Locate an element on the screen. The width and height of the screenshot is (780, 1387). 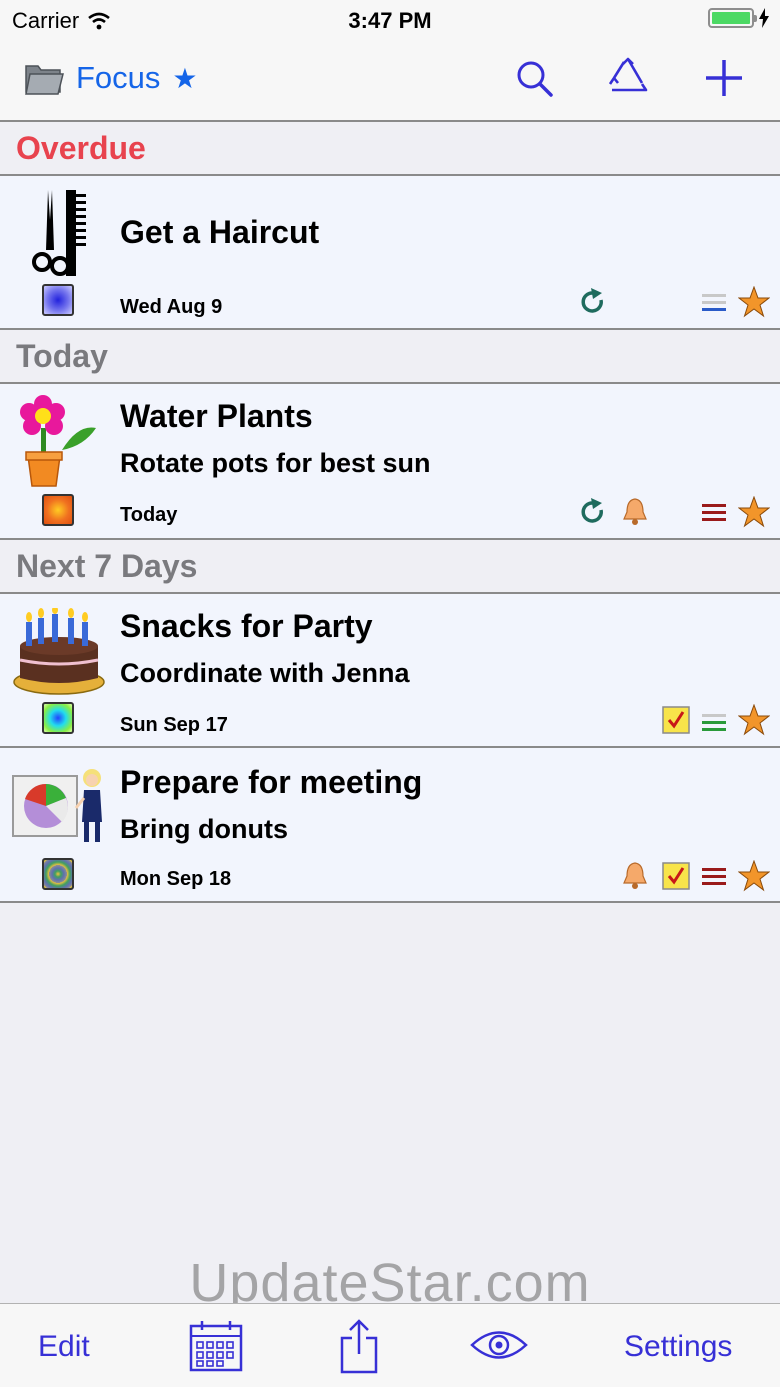
focus-filter-button: Focus ★ is located at coordinates (111, 78).